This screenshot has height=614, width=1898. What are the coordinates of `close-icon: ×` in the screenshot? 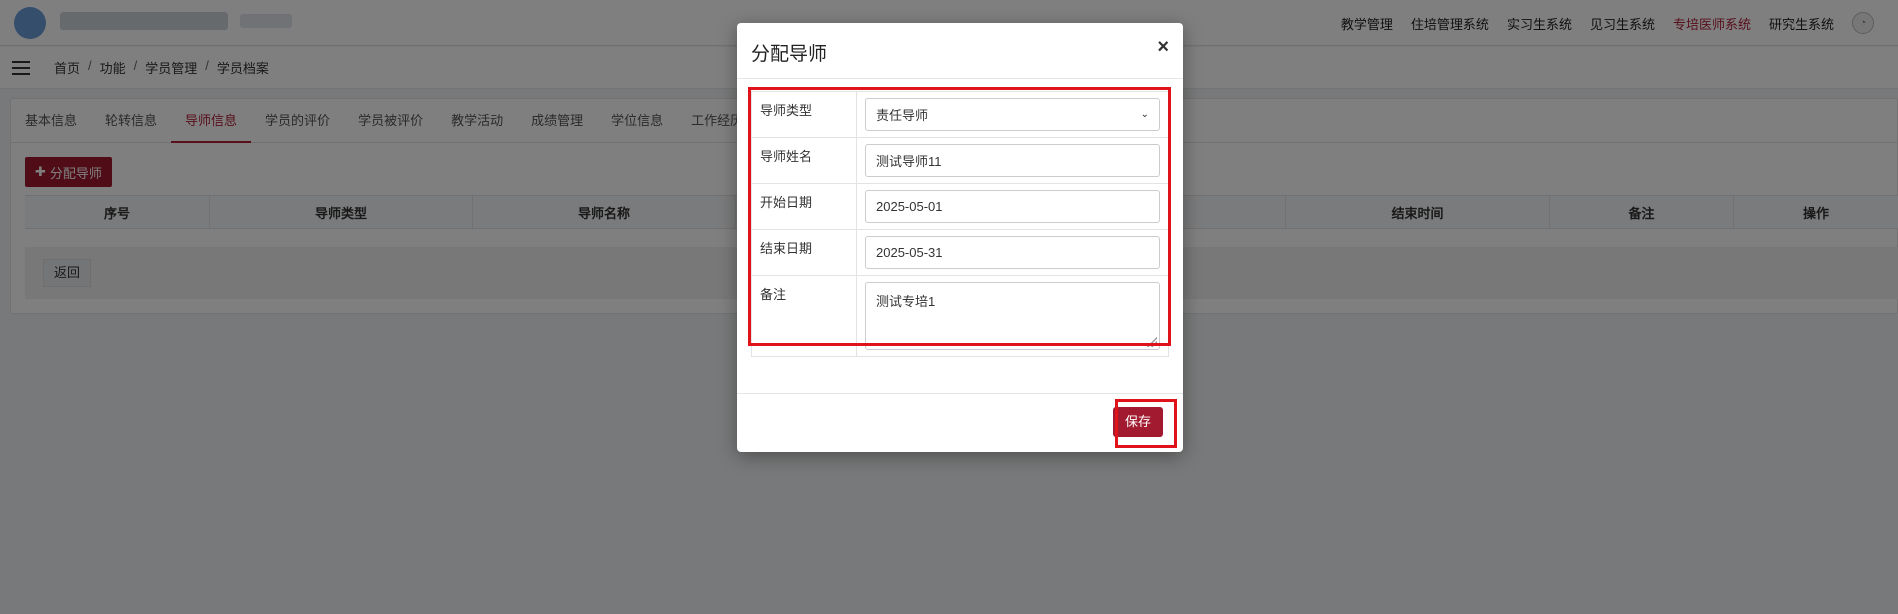 It's located at (1163, 47).